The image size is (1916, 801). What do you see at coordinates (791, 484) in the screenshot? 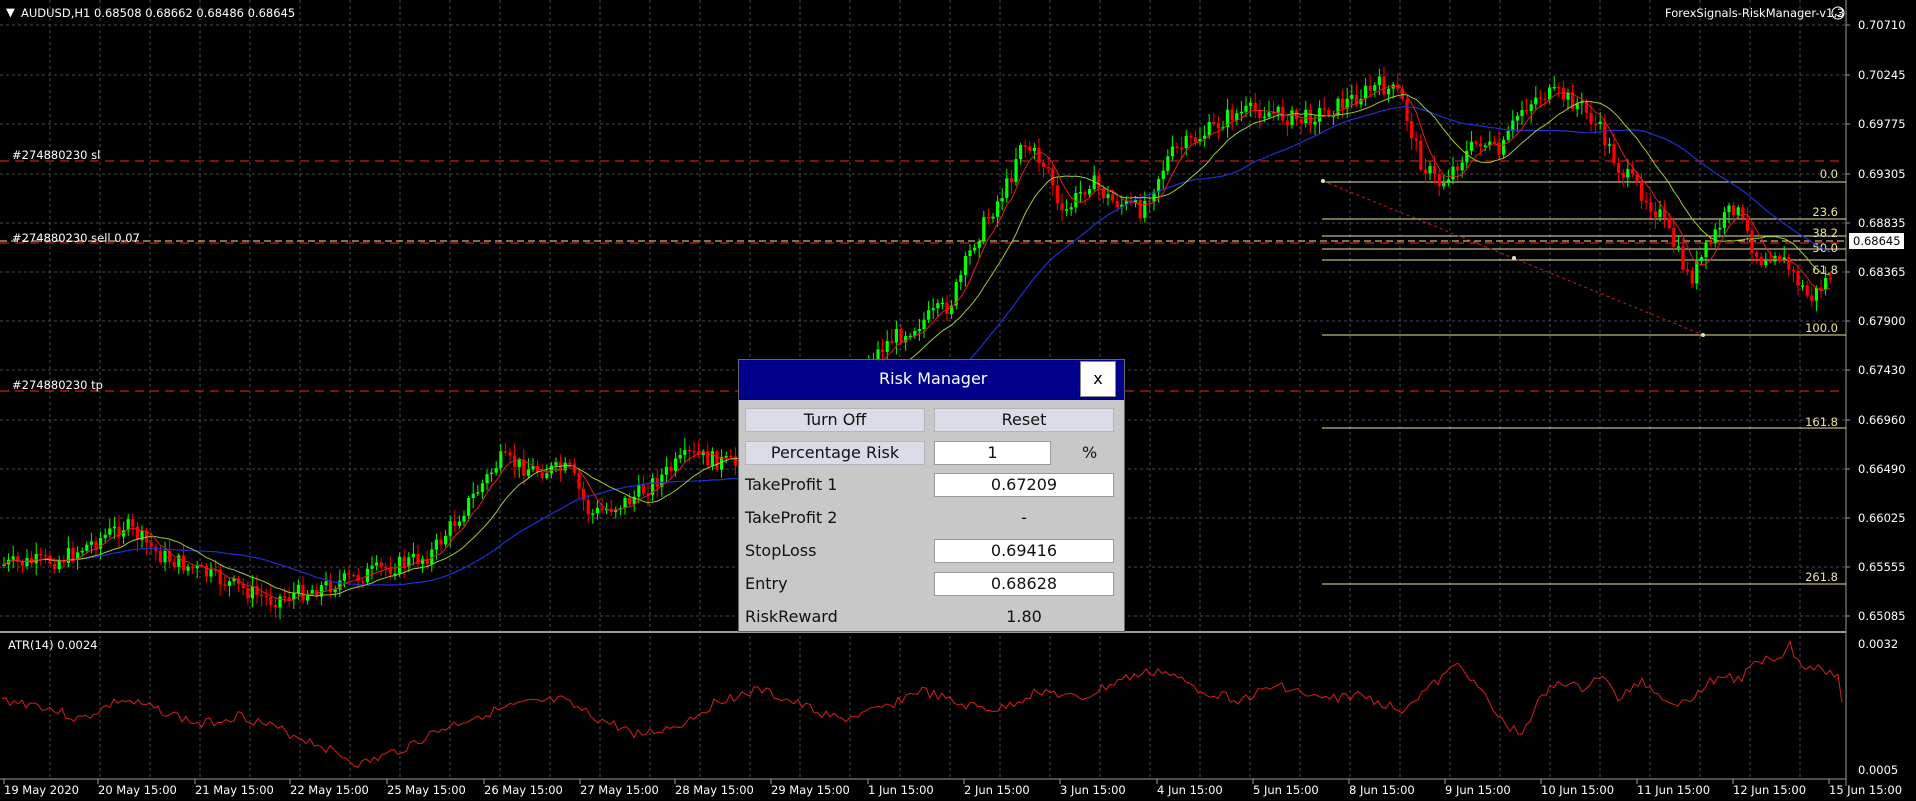
I see `tp1-label: TakeProfit 1` at bounding box center [791, 484].